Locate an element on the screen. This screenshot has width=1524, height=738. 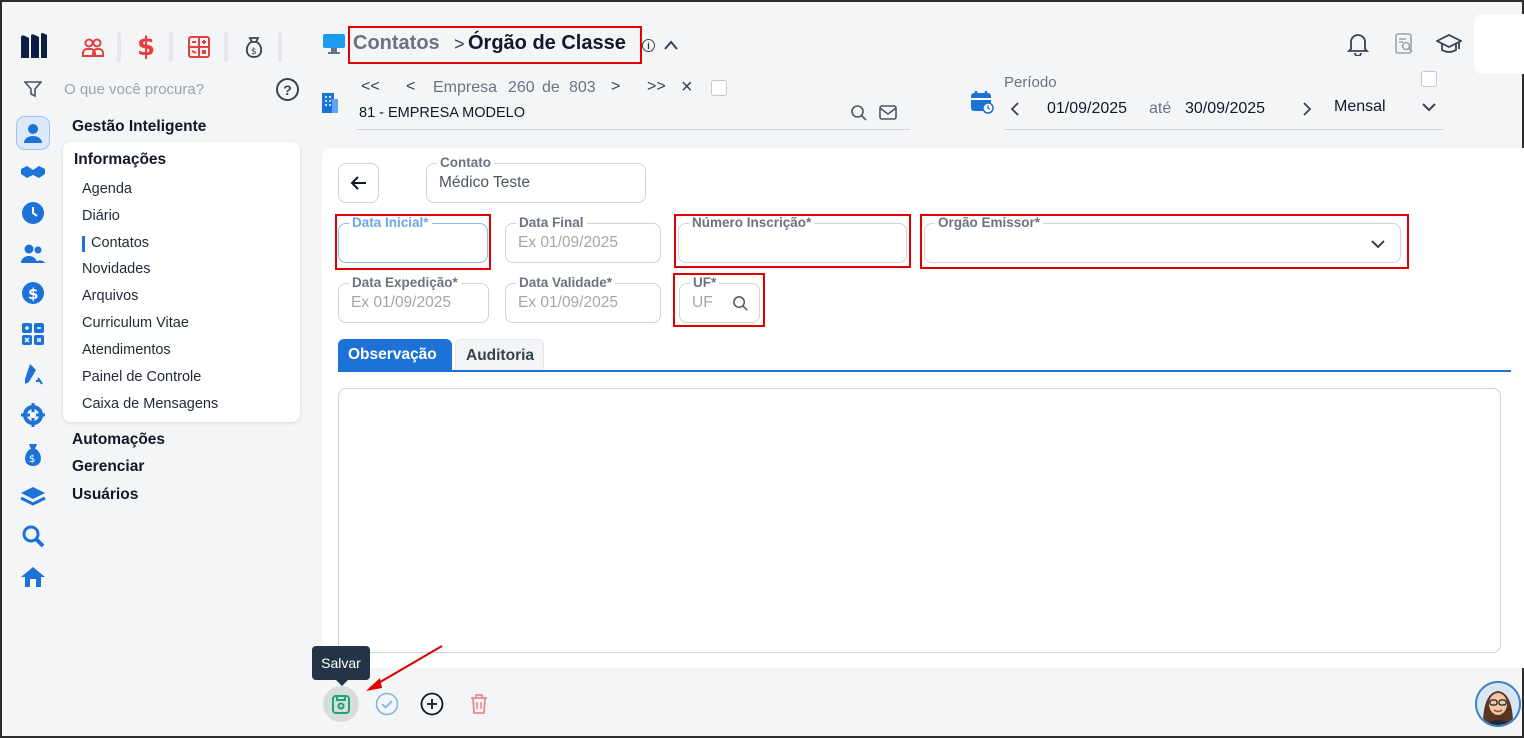
numero-inscricao-highlight is located at coordinates (792, 241).